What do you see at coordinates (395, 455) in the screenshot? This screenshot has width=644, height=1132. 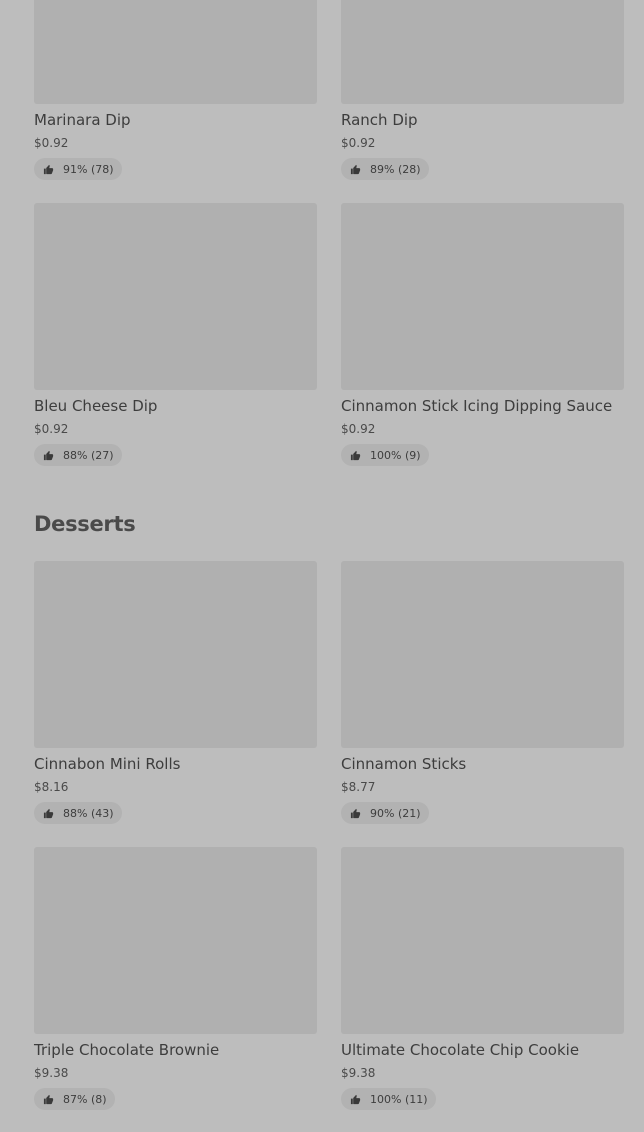 I see `rating-text: 100% (9)` at bounding box center [395, 455].